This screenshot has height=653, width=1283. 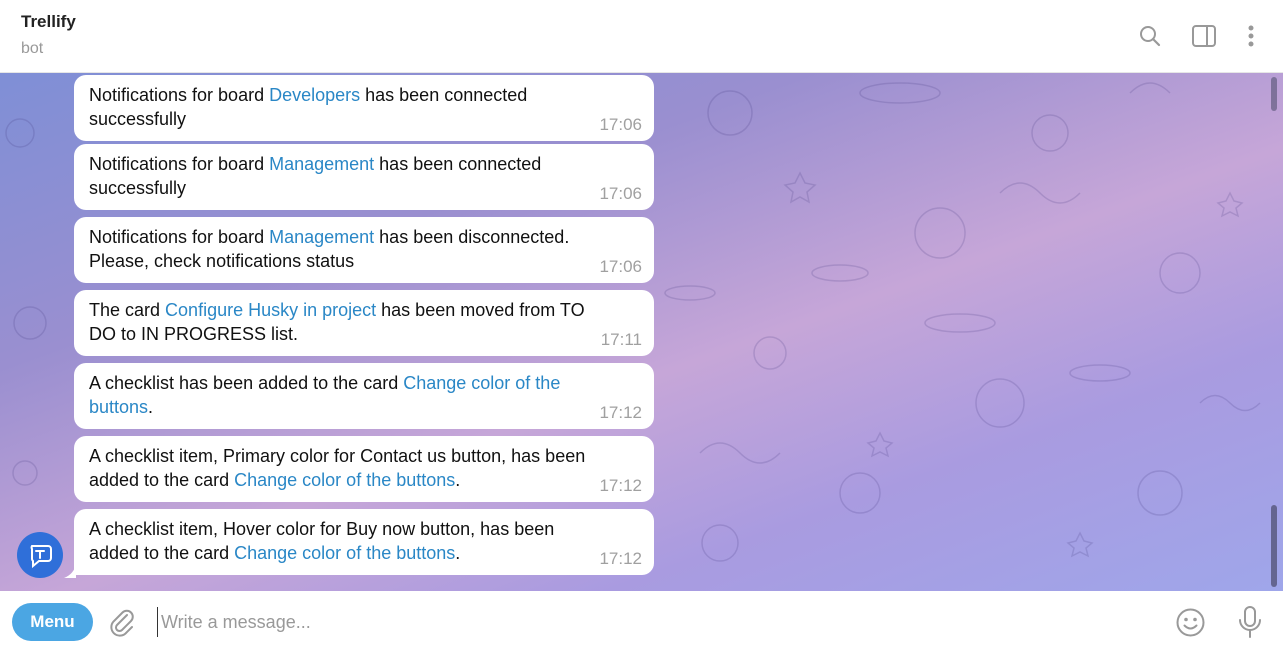 What do you see at coordinates (647, 622) in the screenshot?
I see `message-input` at bounding box center [647, 622].